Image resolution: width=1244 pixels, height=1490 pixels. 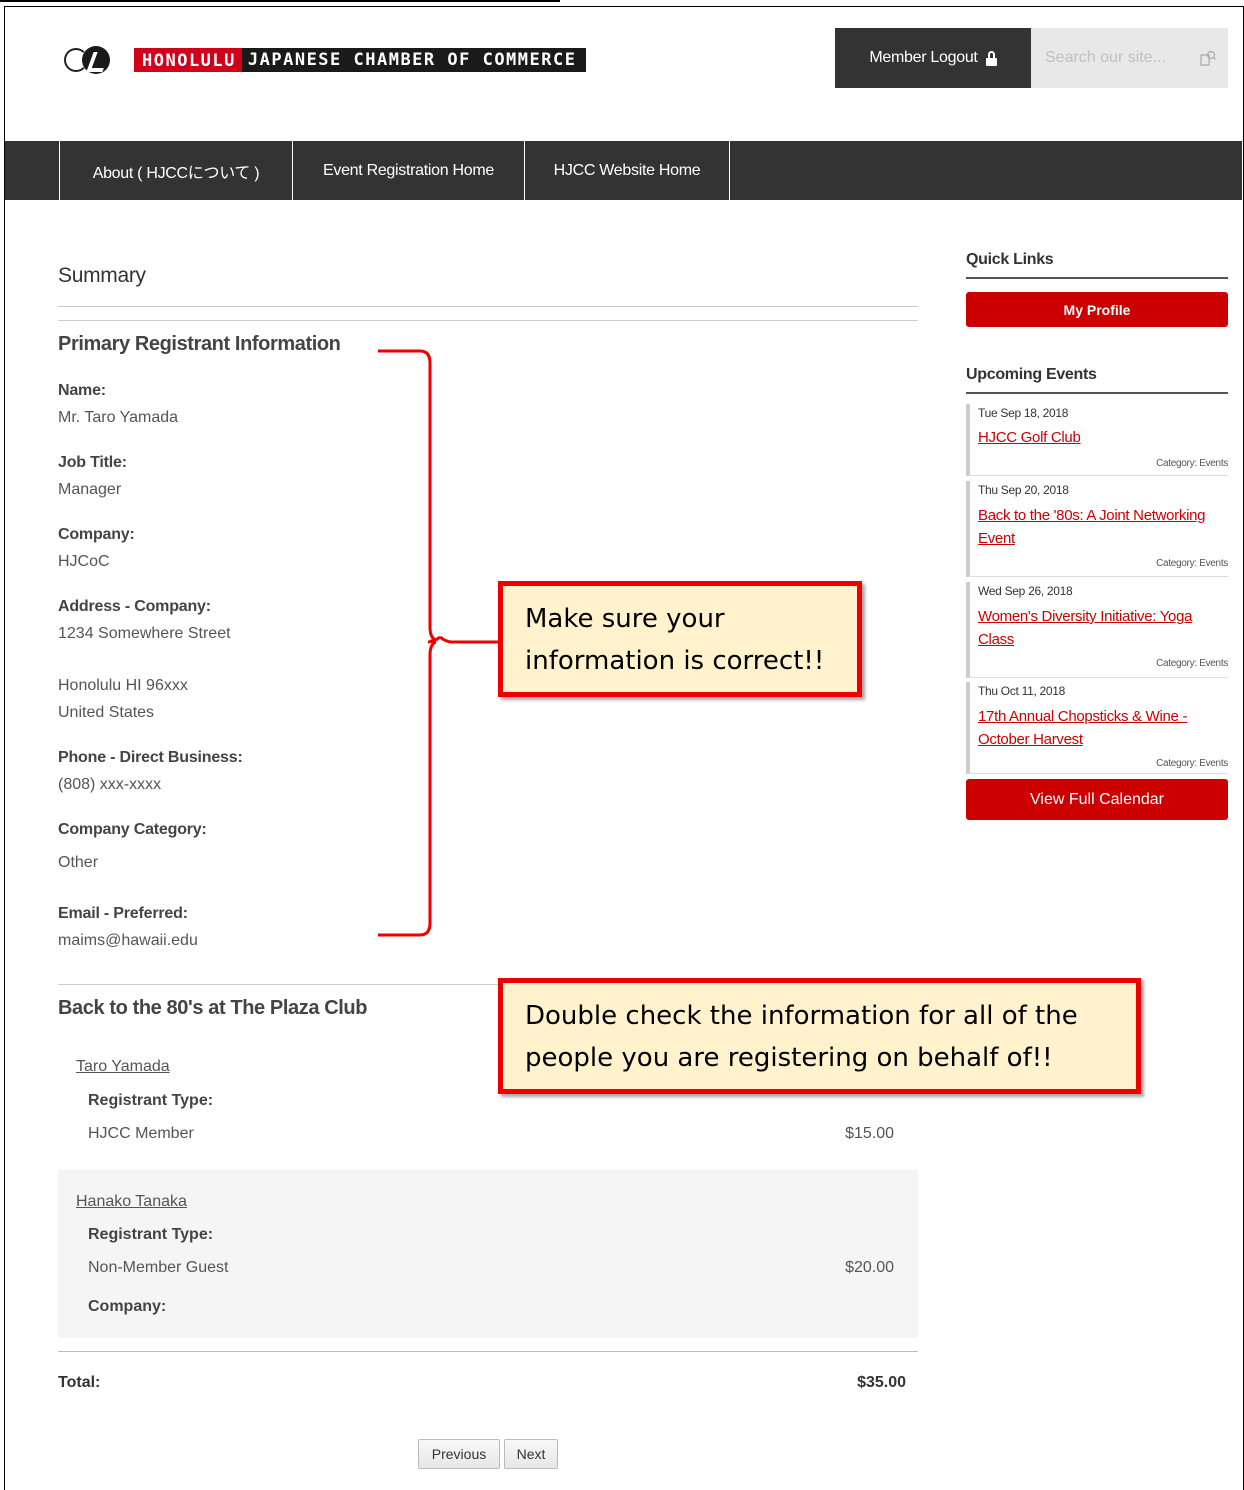 What do you see at coordinates (90, 489) in the screenshot?
I see `field-value-job-title: Manager` at bounding box center [90, 489].